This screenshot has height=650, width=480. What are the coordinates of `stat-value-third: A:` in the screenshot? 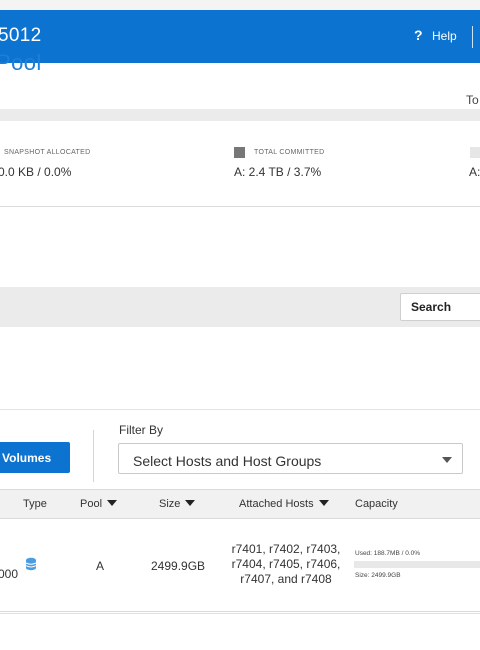 It's located at (474, 172).